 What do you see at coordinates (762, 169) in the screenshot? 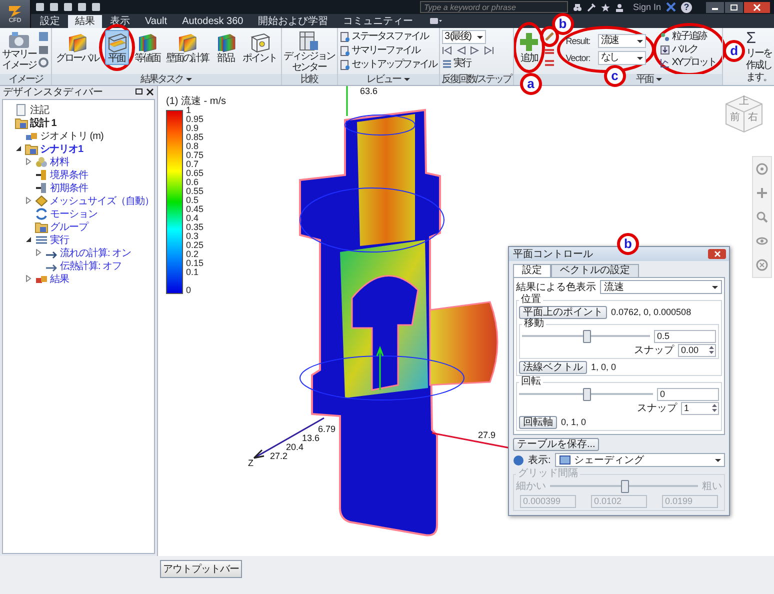
I see `steering-wheel-icon` at bounding box center [762, 169].